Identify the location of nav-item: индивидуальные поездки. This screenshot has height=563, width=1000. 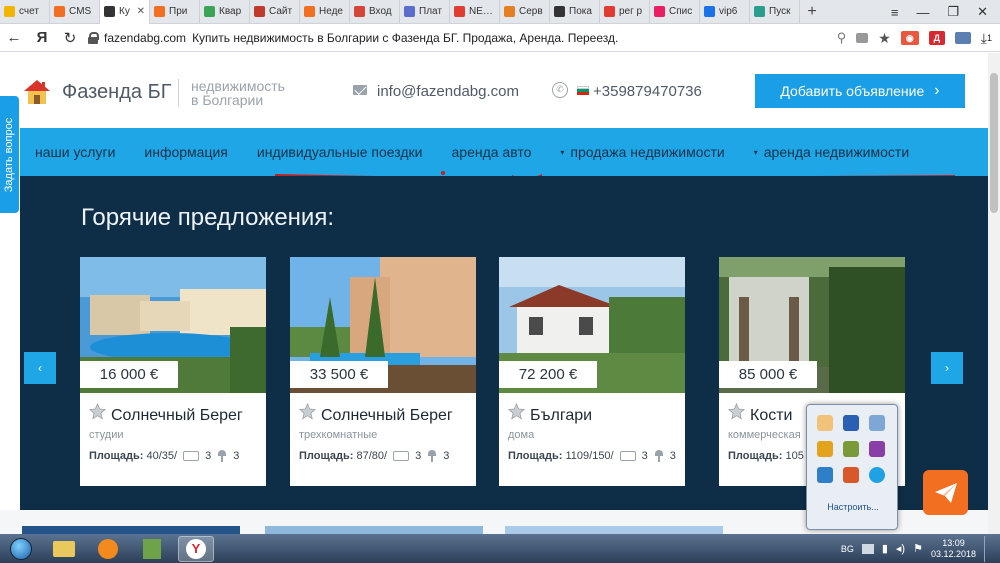
(340, 152).